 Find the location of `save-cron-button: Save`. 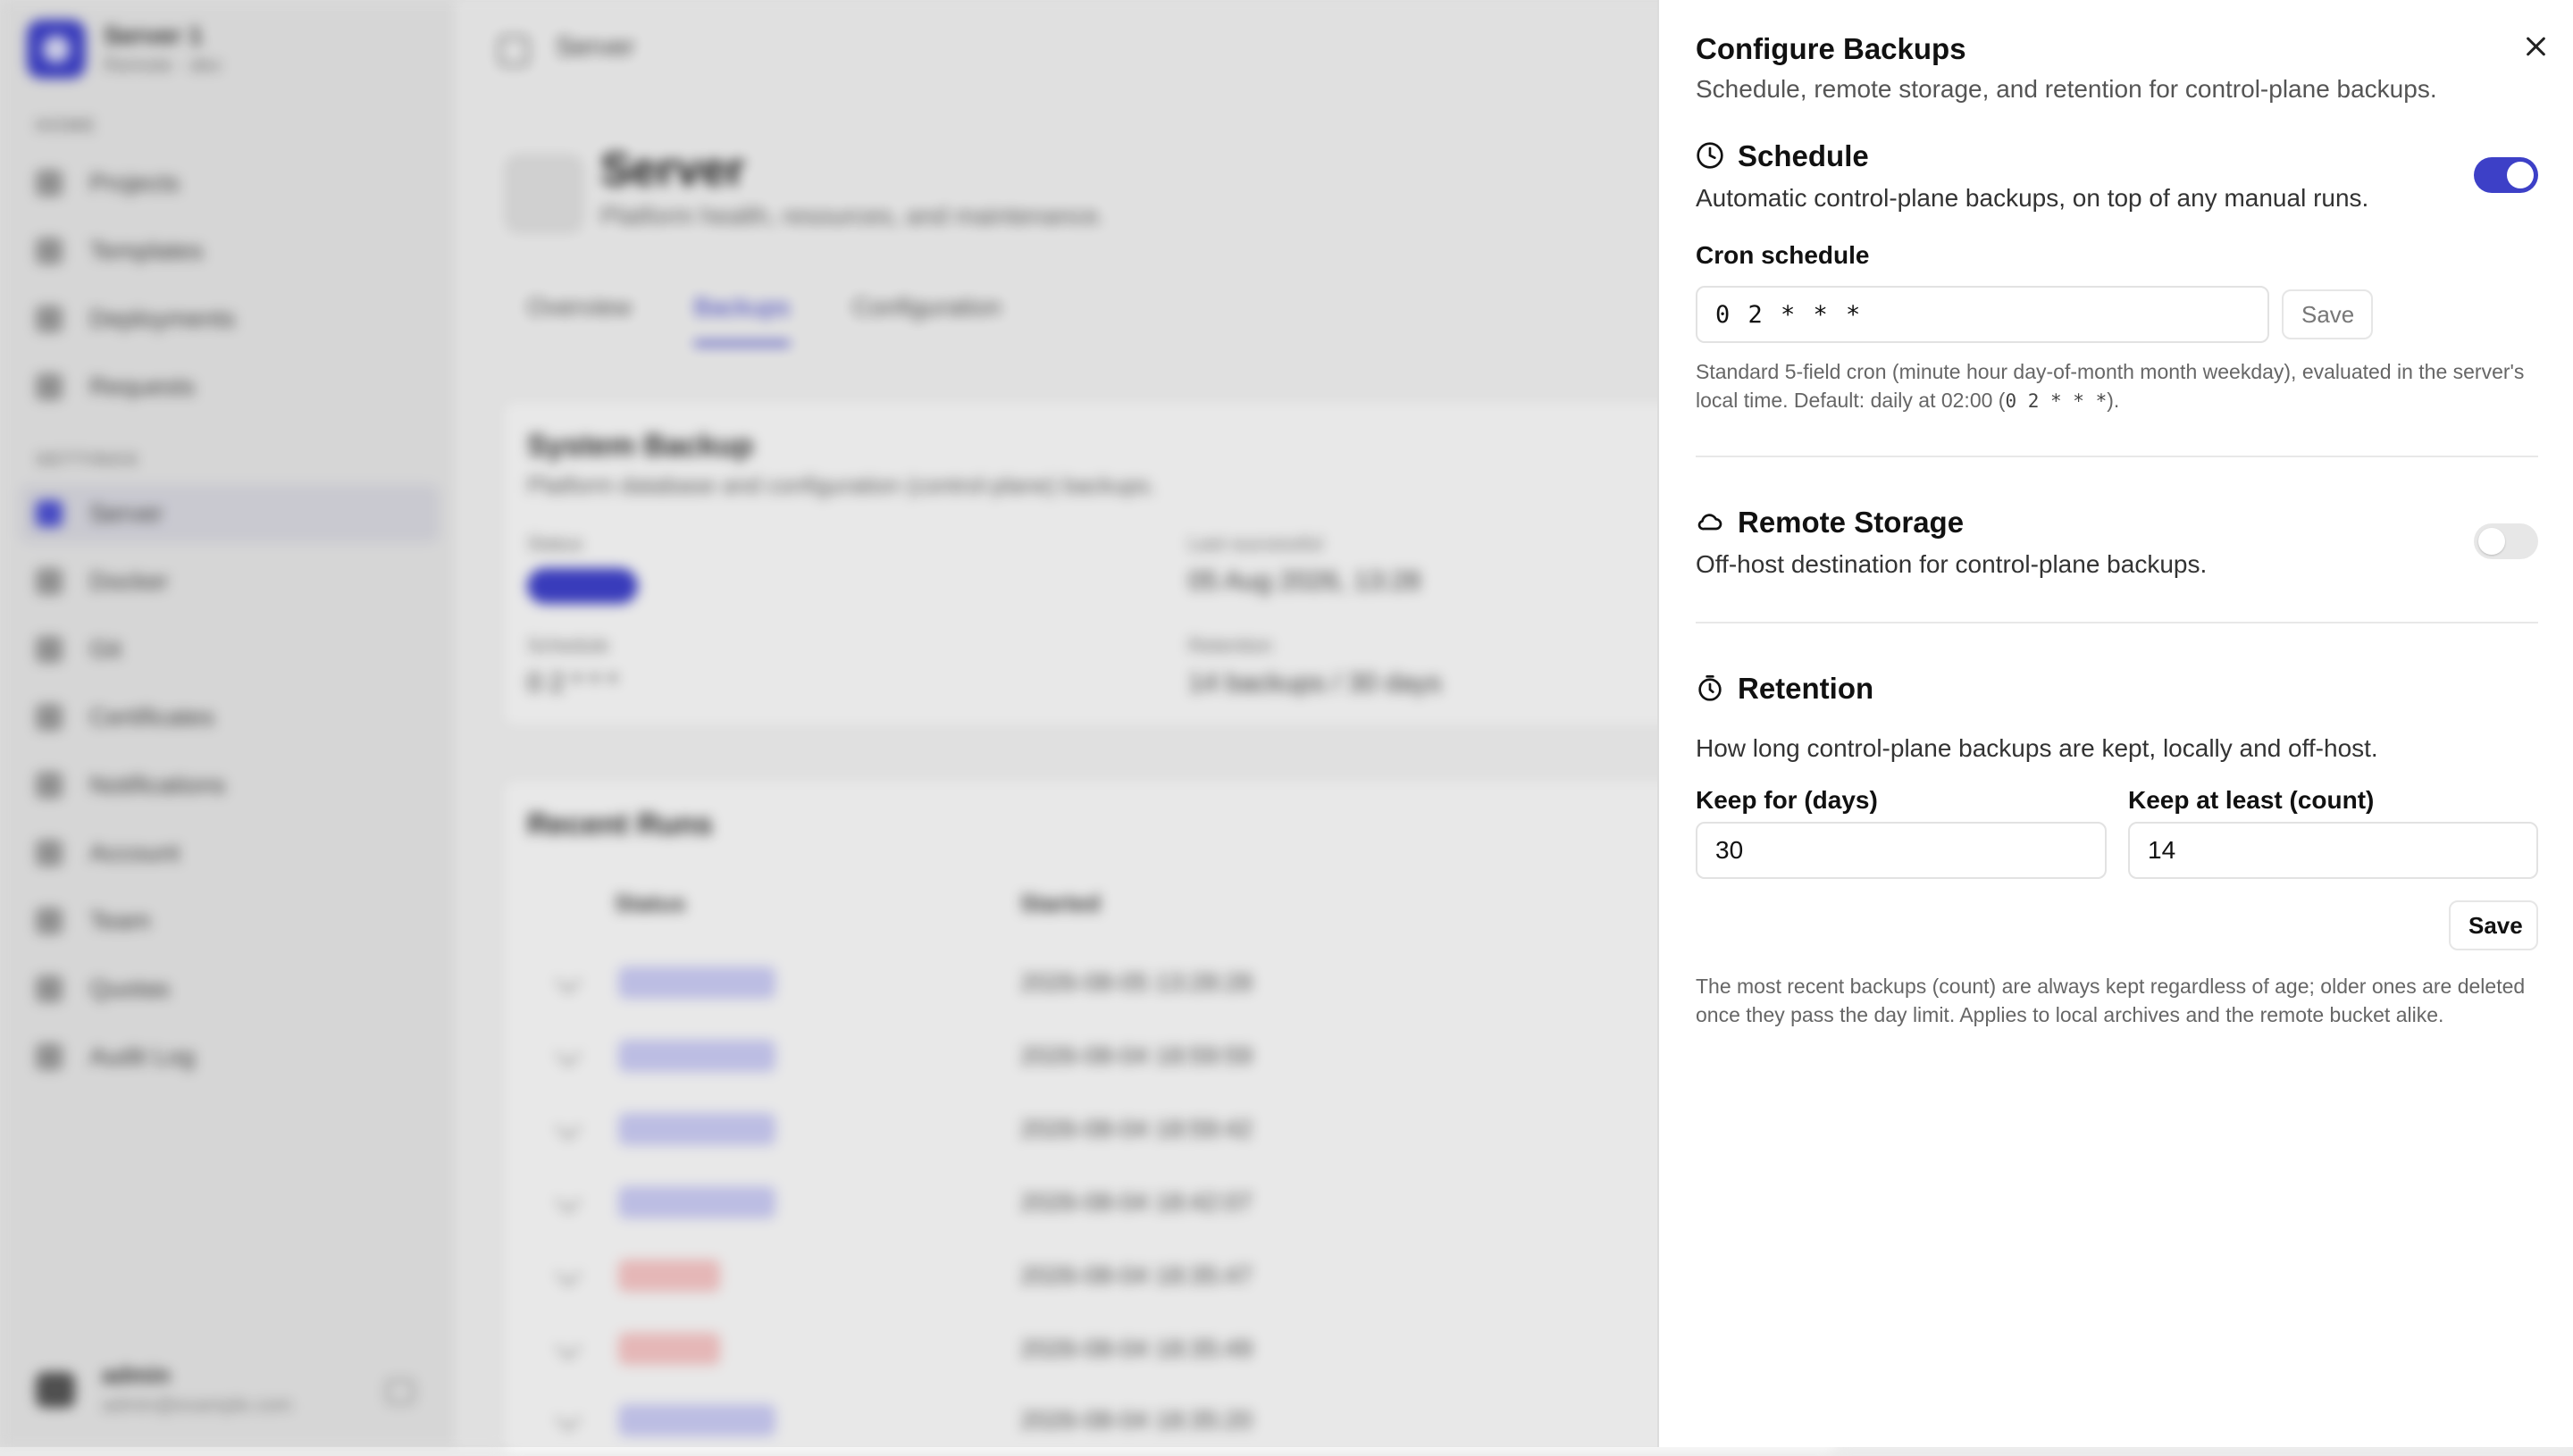

save-cron-button: Save is located at coordinates (2327, 314).